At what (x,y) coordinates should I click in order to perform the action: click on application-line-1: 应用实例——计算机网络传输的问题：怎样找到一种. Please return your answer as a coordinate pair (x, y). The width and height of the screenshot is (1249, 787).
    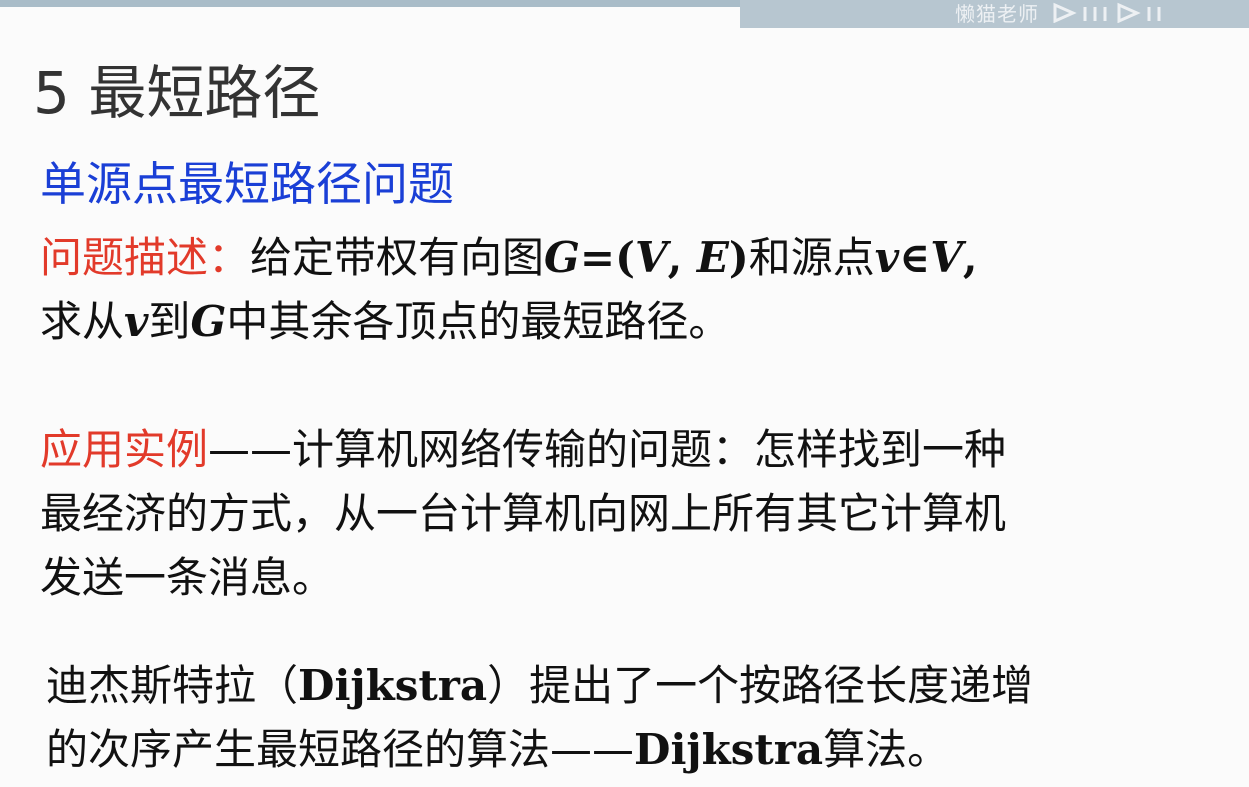
    Looking at the image, I should click on (625, 450).